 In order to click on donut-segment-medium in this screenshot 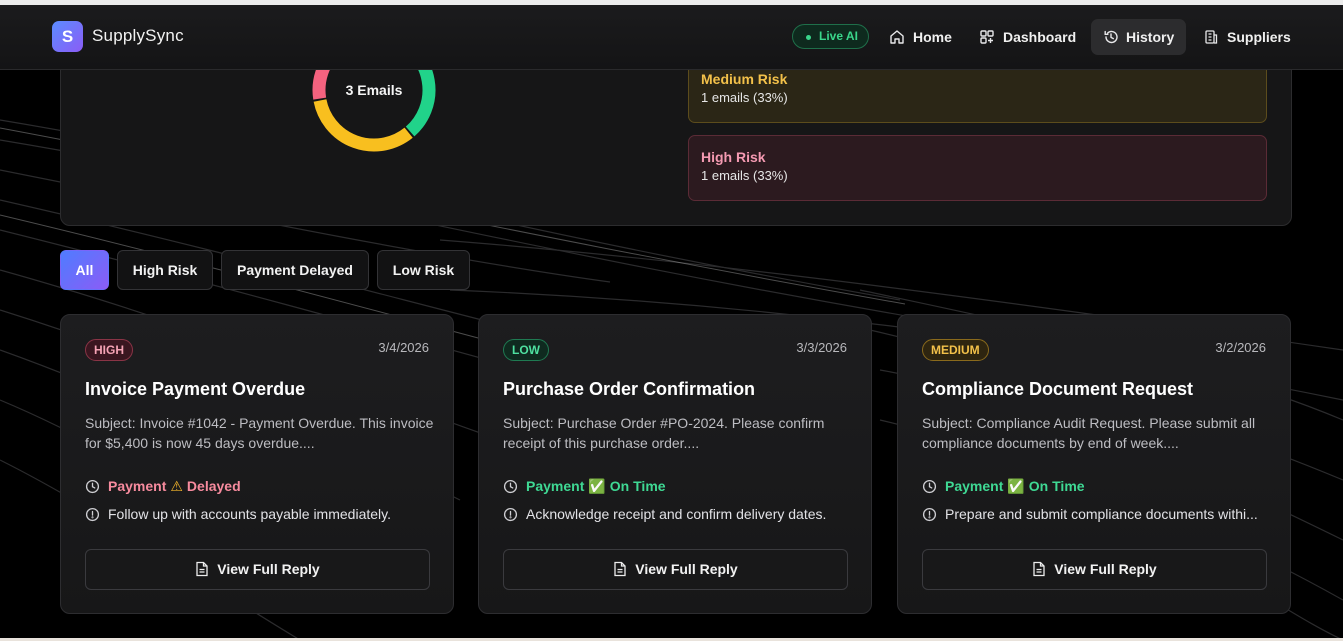, I will do `click(363, 125)`.